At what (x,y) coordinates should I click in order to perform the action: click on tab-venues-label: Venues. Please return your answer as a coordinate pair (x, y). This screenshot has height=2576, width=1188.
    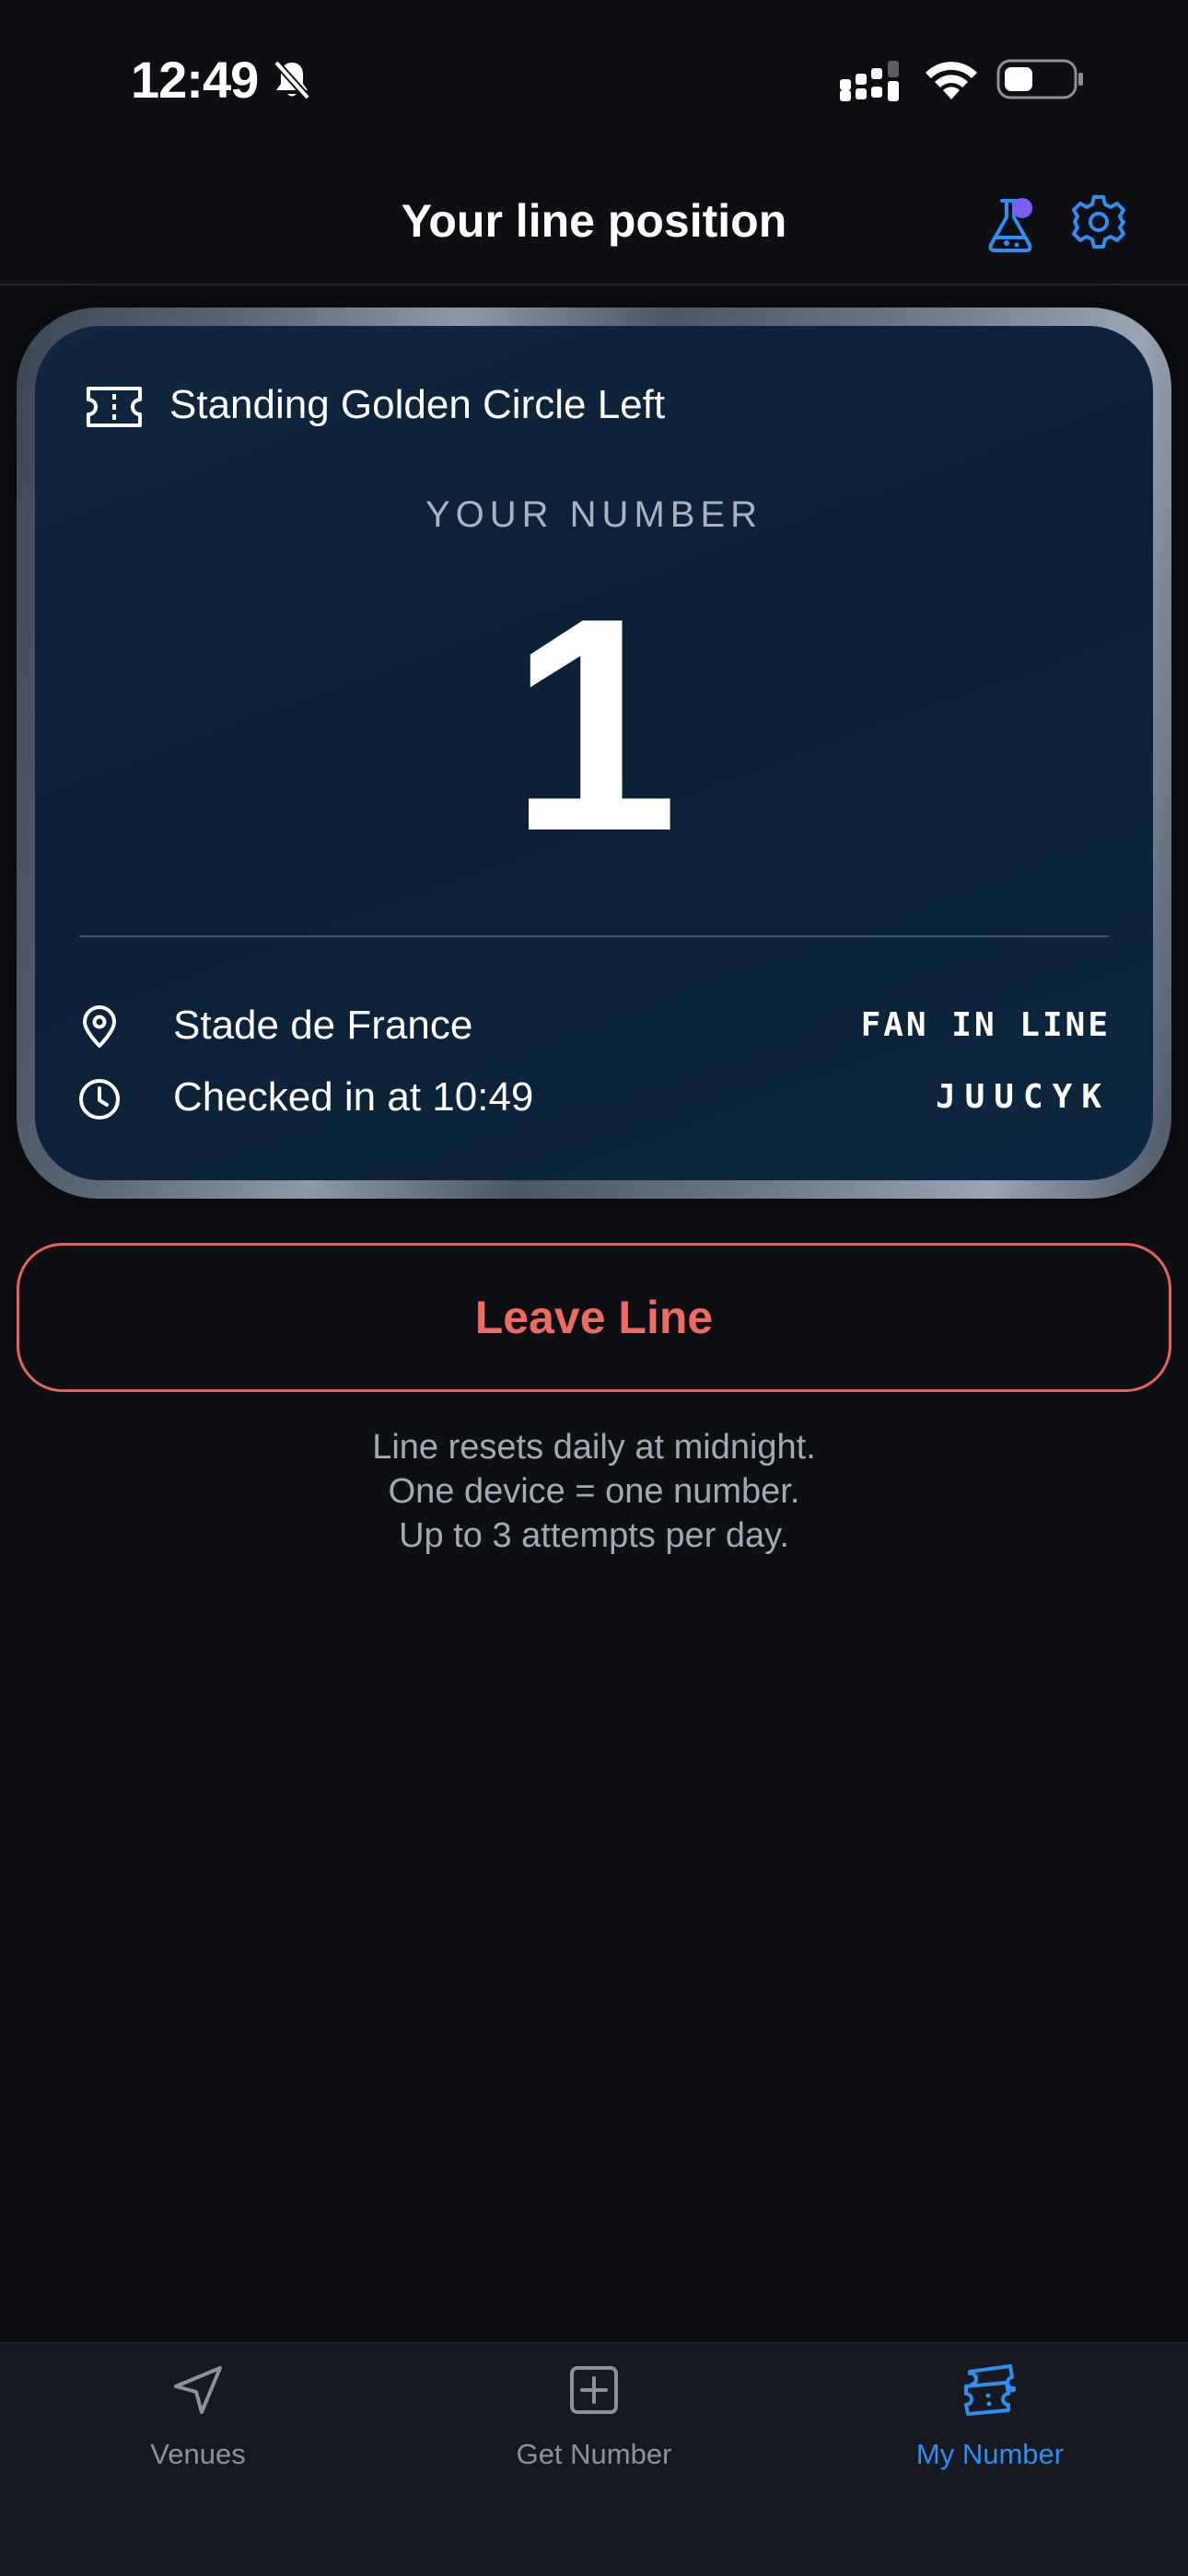
    Looking at the image, I should click on (198, 2454).